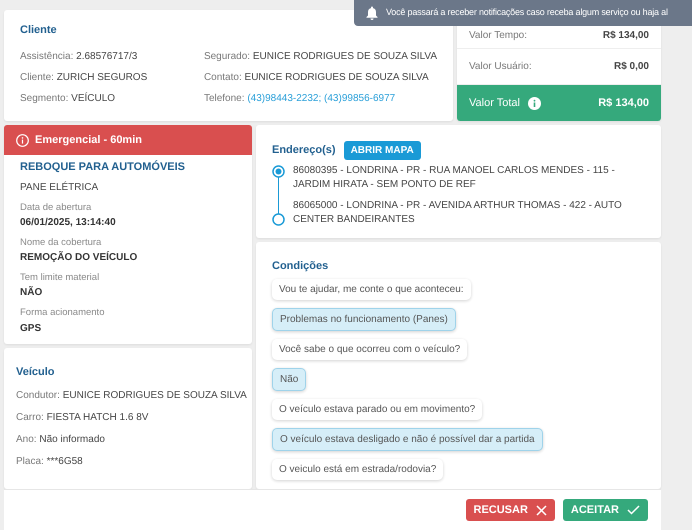  Describe the element at coordinates (458, 212) in the screenshot. I see `address-text: 86065000 - LONDRINA - PR - AVENIDA ARTHUR THOMAS - 422 - AUTO CENTER BANDEIRANTES` at that location.